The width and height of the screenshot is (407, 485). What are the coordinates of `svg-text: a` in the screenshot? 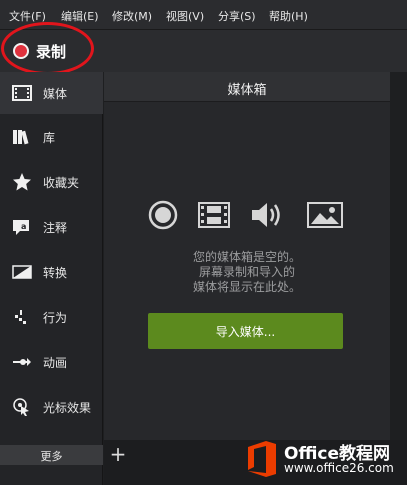 It's located at (23, 226).